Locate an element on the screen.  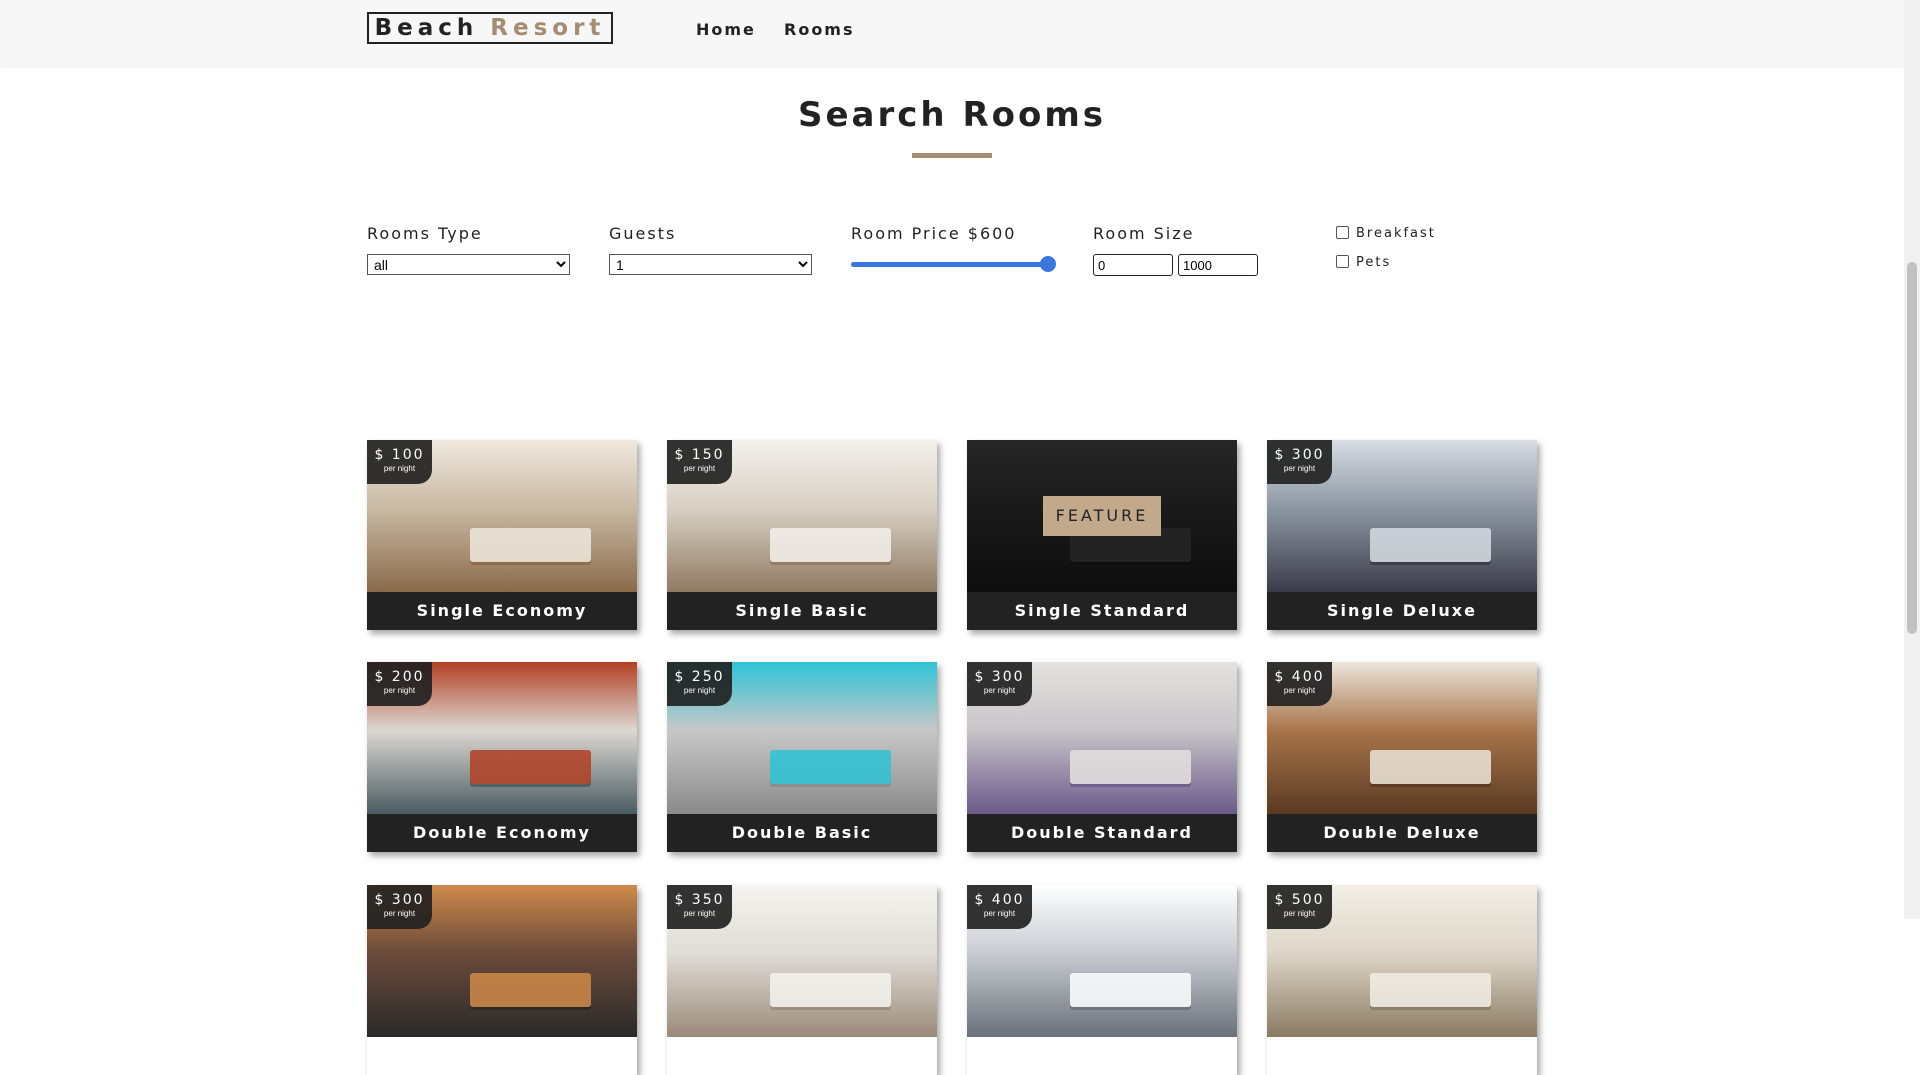
room-name: Single Economy is located at coordinates (502, 611).